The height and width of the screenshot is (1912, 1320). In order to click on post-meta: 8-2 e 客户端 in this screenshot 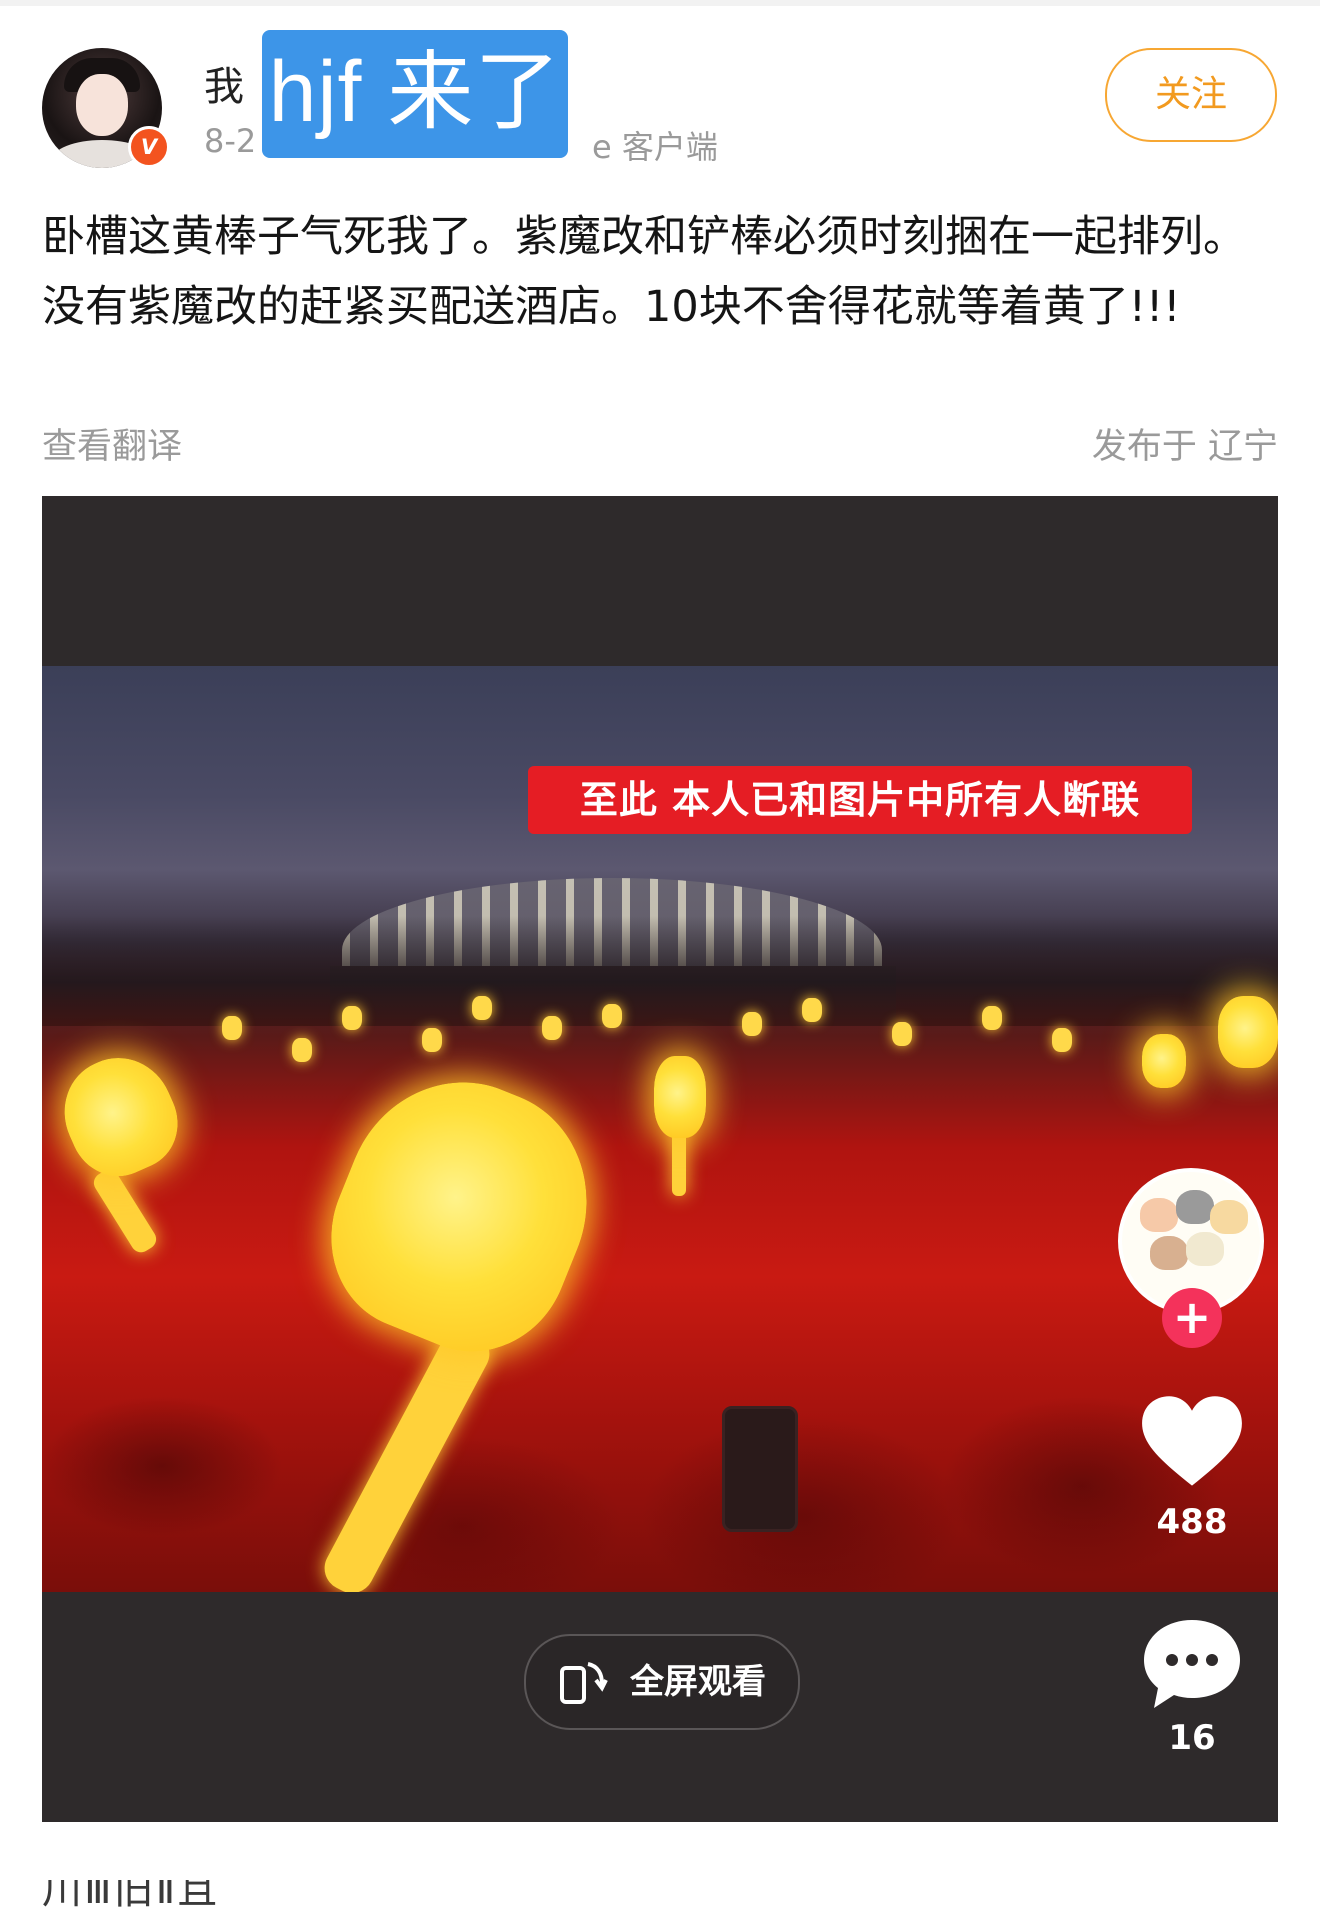, I will do `click(461, 144)`.